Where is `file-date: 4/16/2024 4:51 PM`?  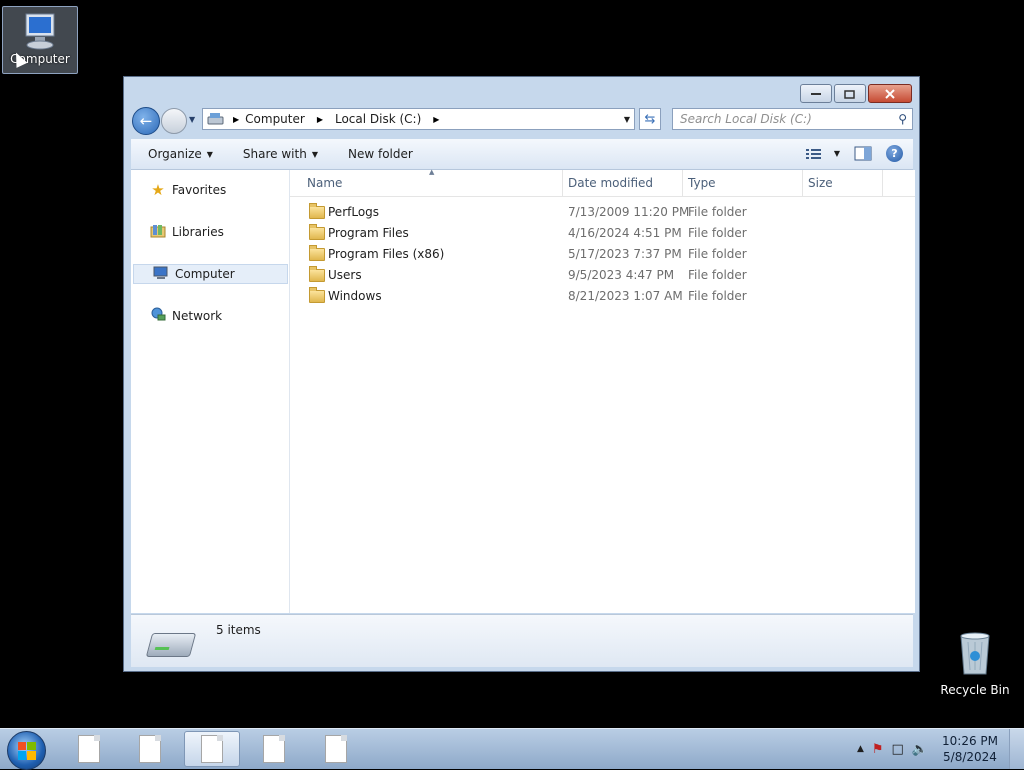
file-date: 4/16/2024 4:51 PM is located at coordinates (625, 233).